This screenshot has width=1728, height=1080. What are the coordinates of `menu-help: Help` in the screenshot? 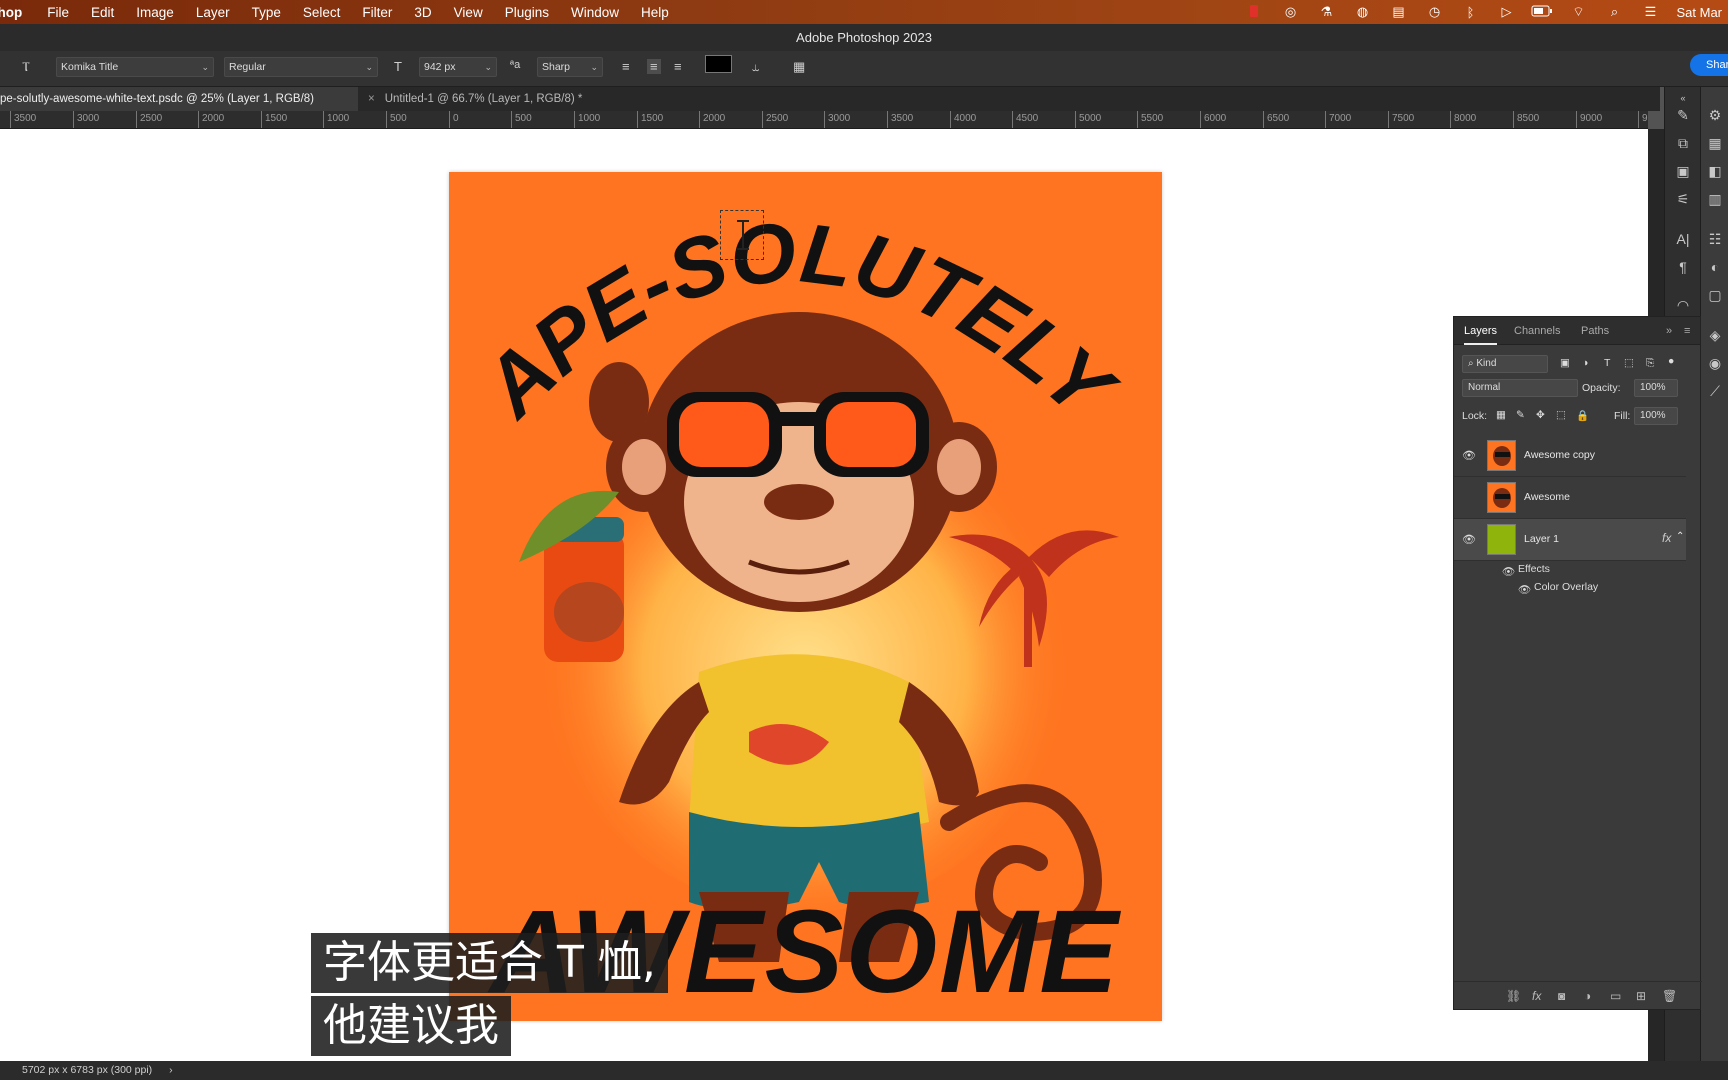 It's located at (655, 12).